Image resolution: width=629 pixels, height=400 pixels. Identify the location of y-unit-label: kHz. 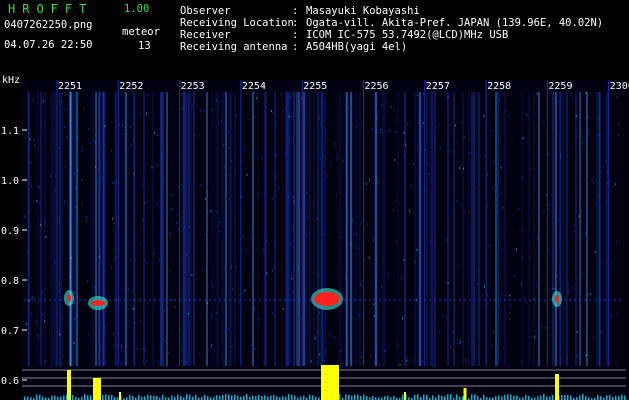
(11, 80).